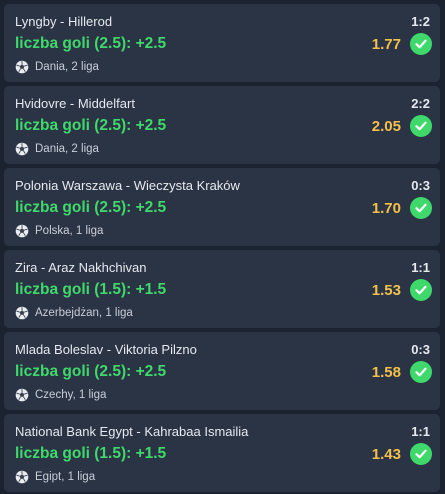 This screenshot has height=494, width=445. Describe the element at coordinates (386, 454) in the screenshot. I see `bet-odds: 1.43` at that location.